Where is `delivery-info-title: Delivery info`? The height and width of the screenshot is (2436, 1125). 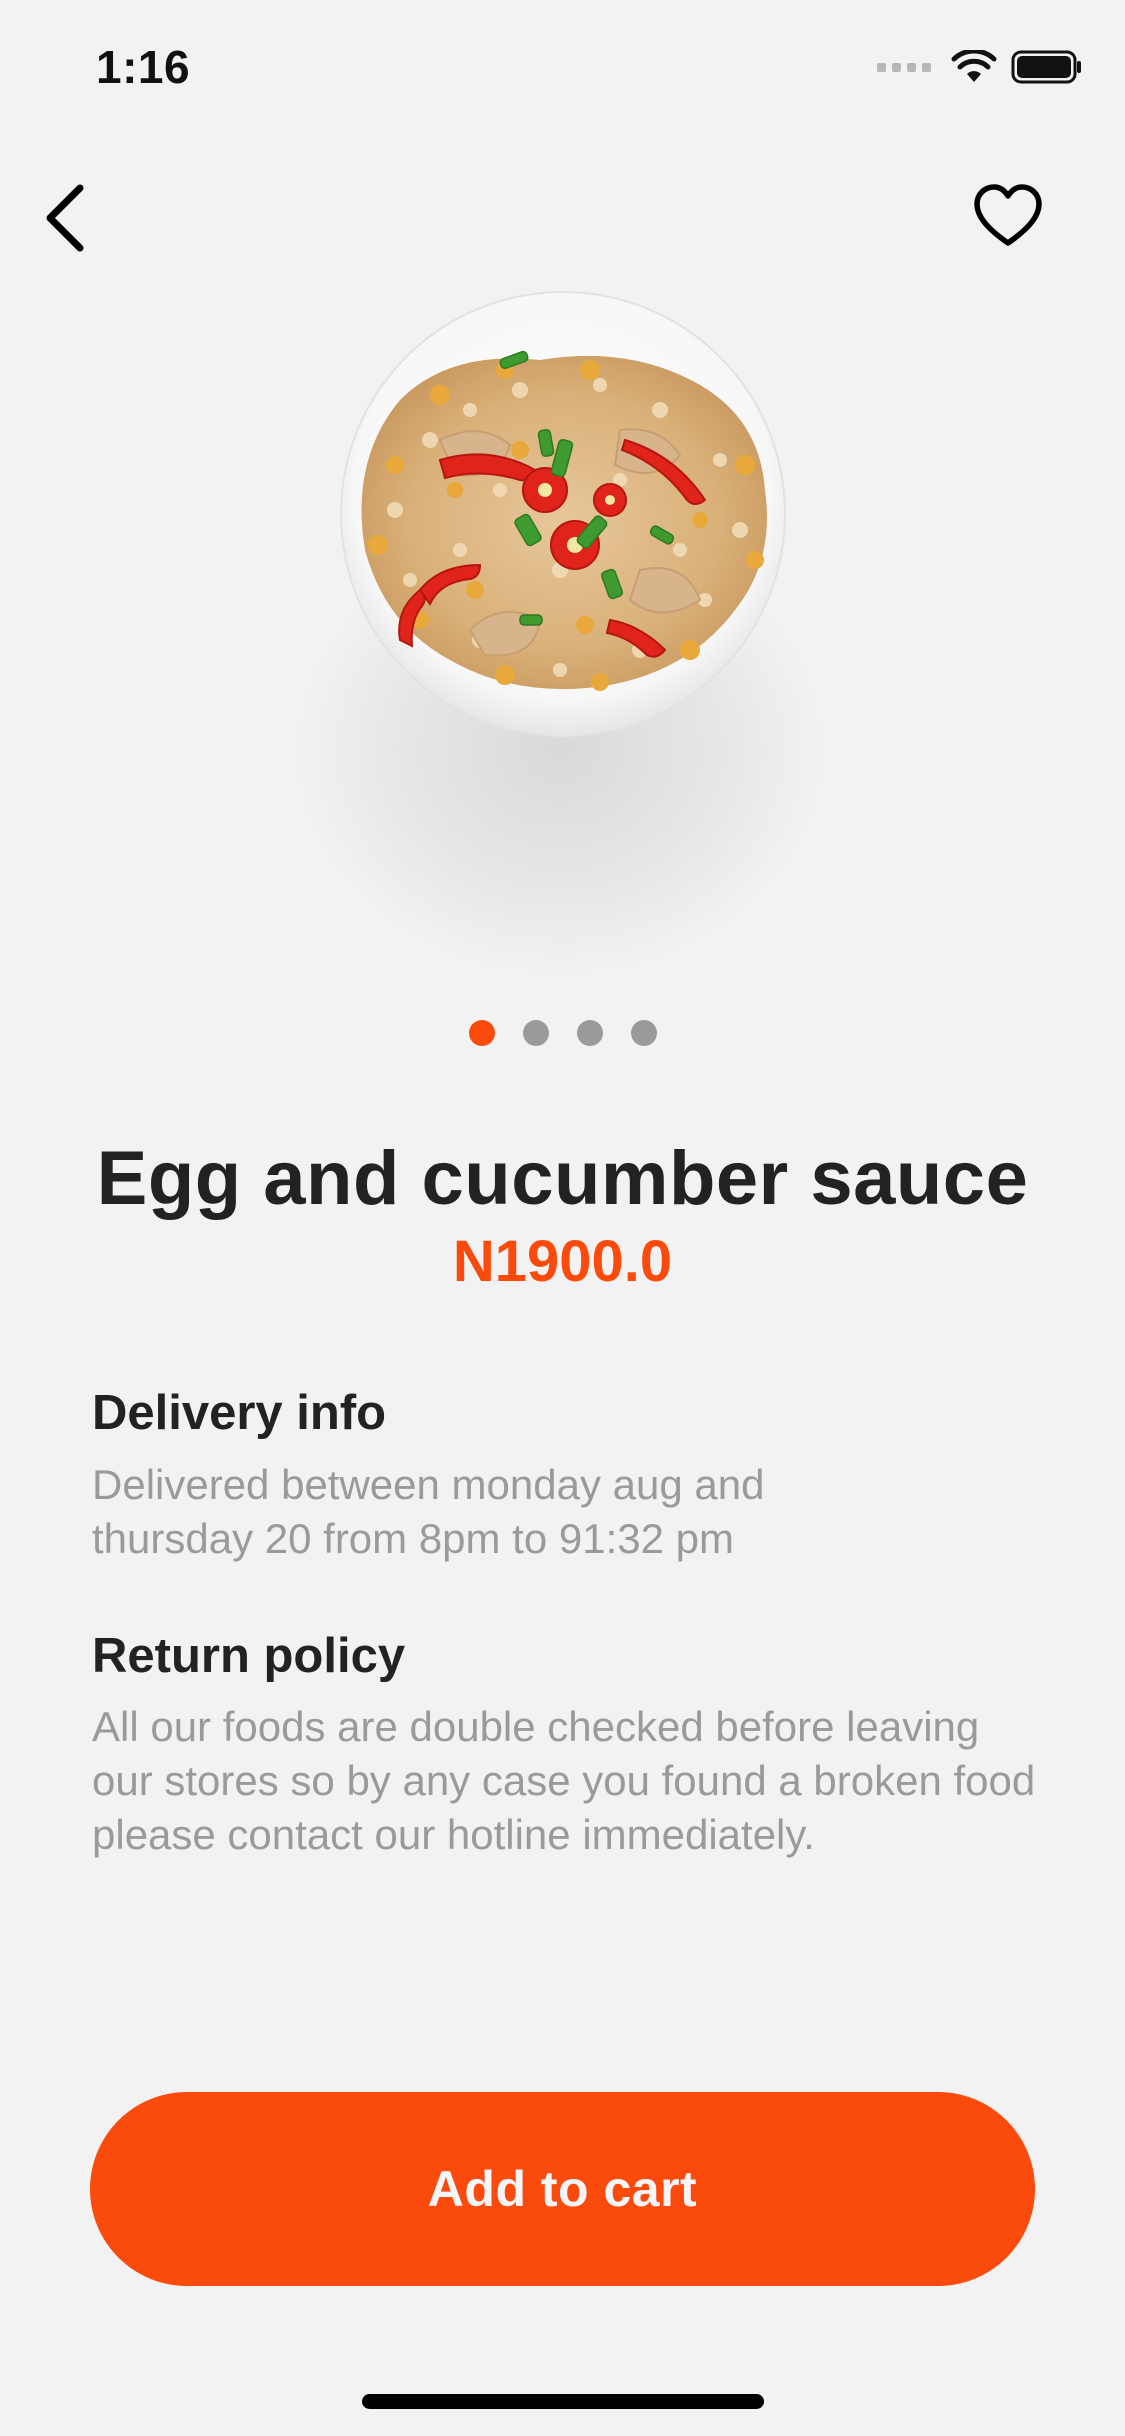 delivery-info-title: Delivery info is located at coordinates (239, 1413).